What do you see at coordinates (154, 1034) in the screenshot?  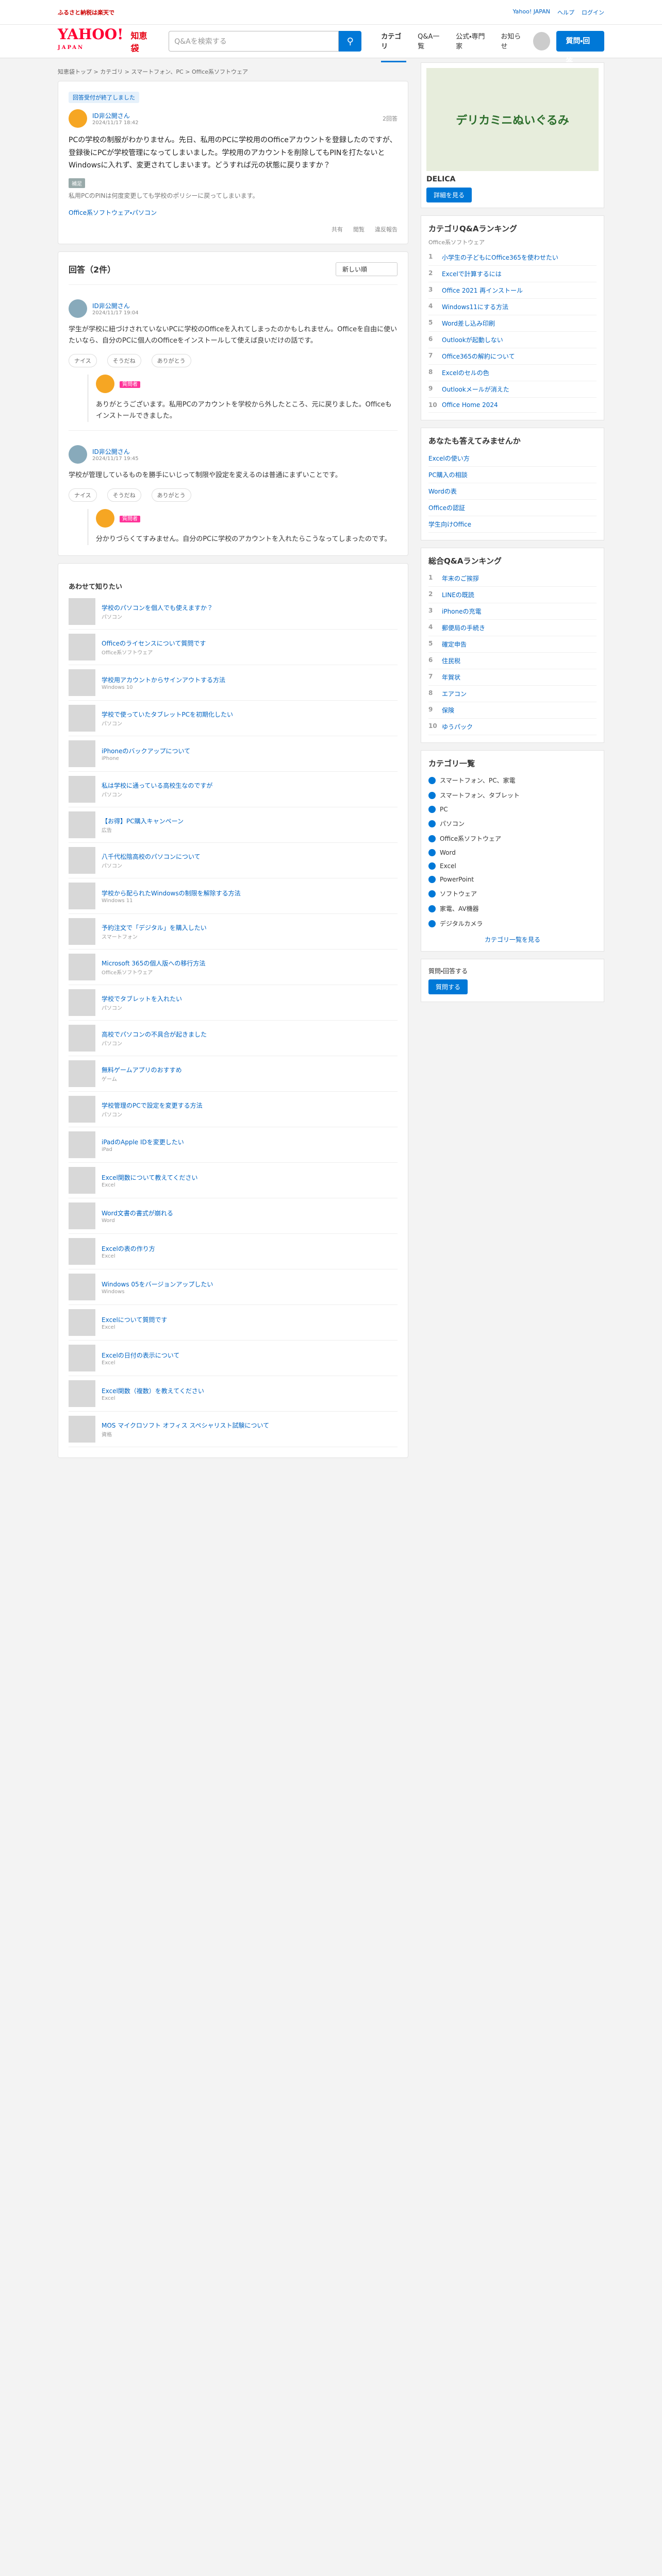 I see `related-link: 高校でパソコンの不具合が起きました` at bounding box center [154, 1034].